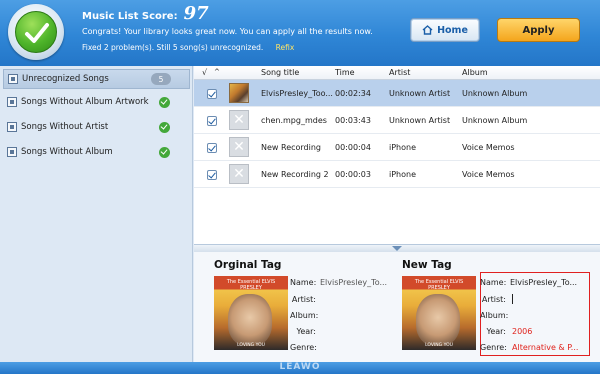 The width and height of the screenshot is (600, 374). I want to click on sidebar-item-without-album: Songs Without Album, so click(96, 152).